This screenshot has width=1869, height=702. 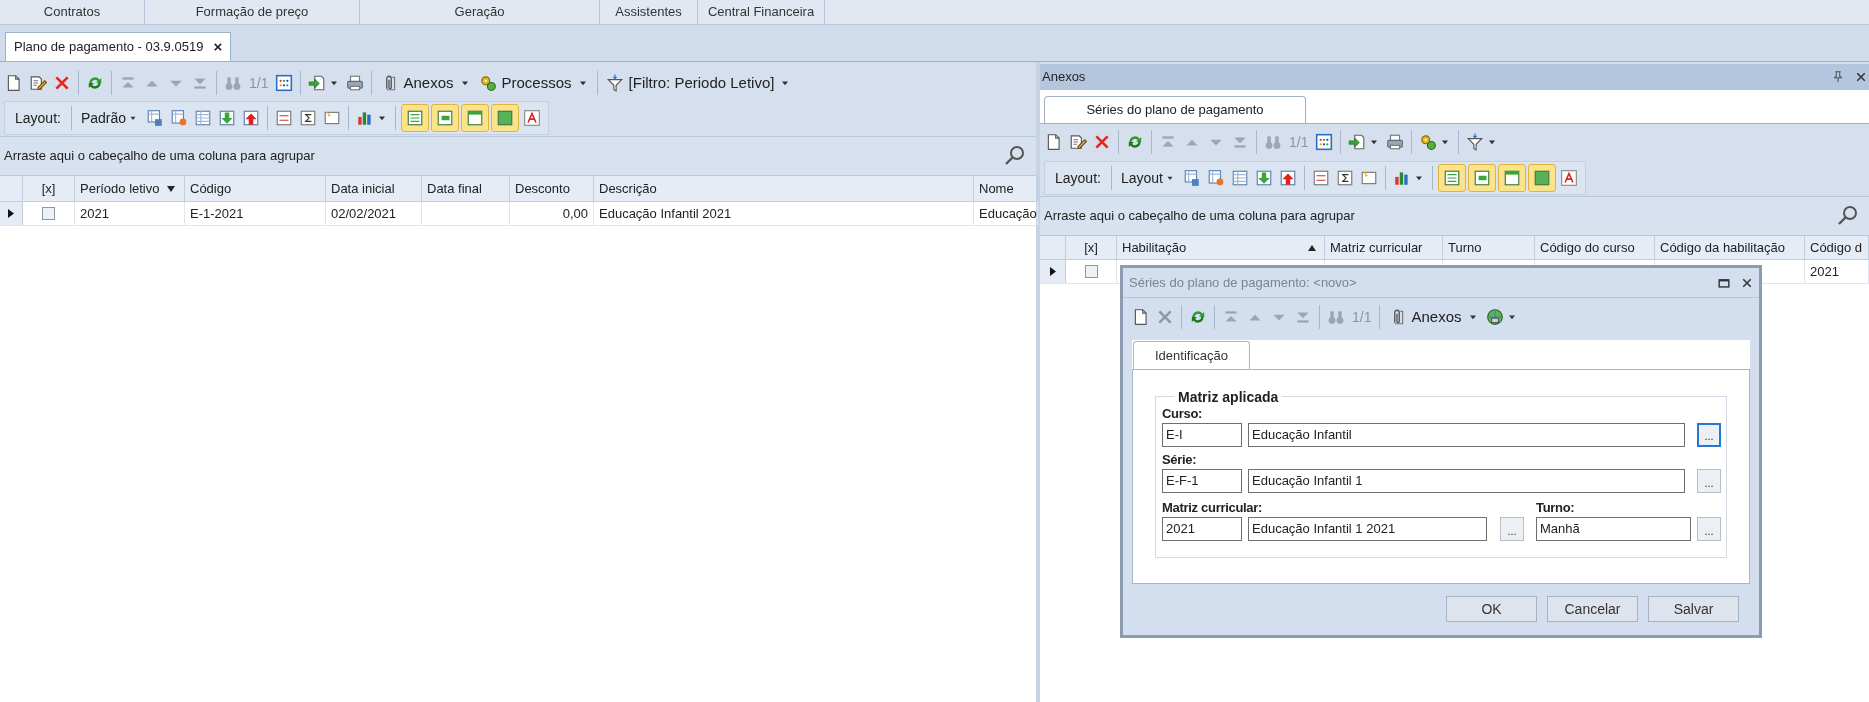 What do you see at coordinates (317, 83) in the screenshot?
I see `import-icon` at bounding box center [317, 83].